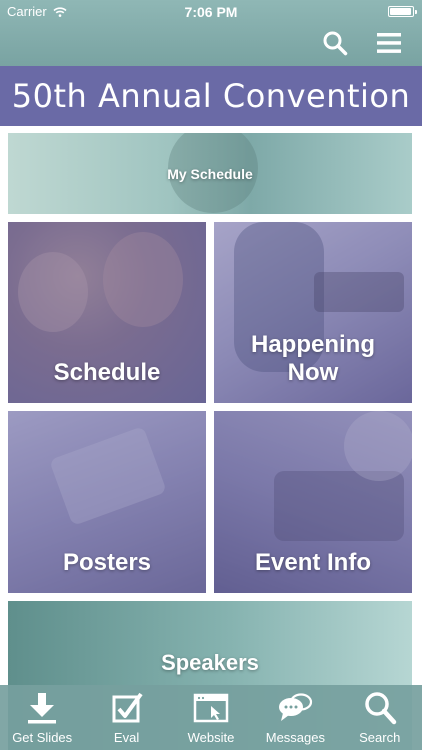 Image resolution: width=422 pixels, height=750 pixels. What do you see at coordinates (380, 737) in the screenshot?
I see `tab-label: Search` at bounding box center [380, 737].